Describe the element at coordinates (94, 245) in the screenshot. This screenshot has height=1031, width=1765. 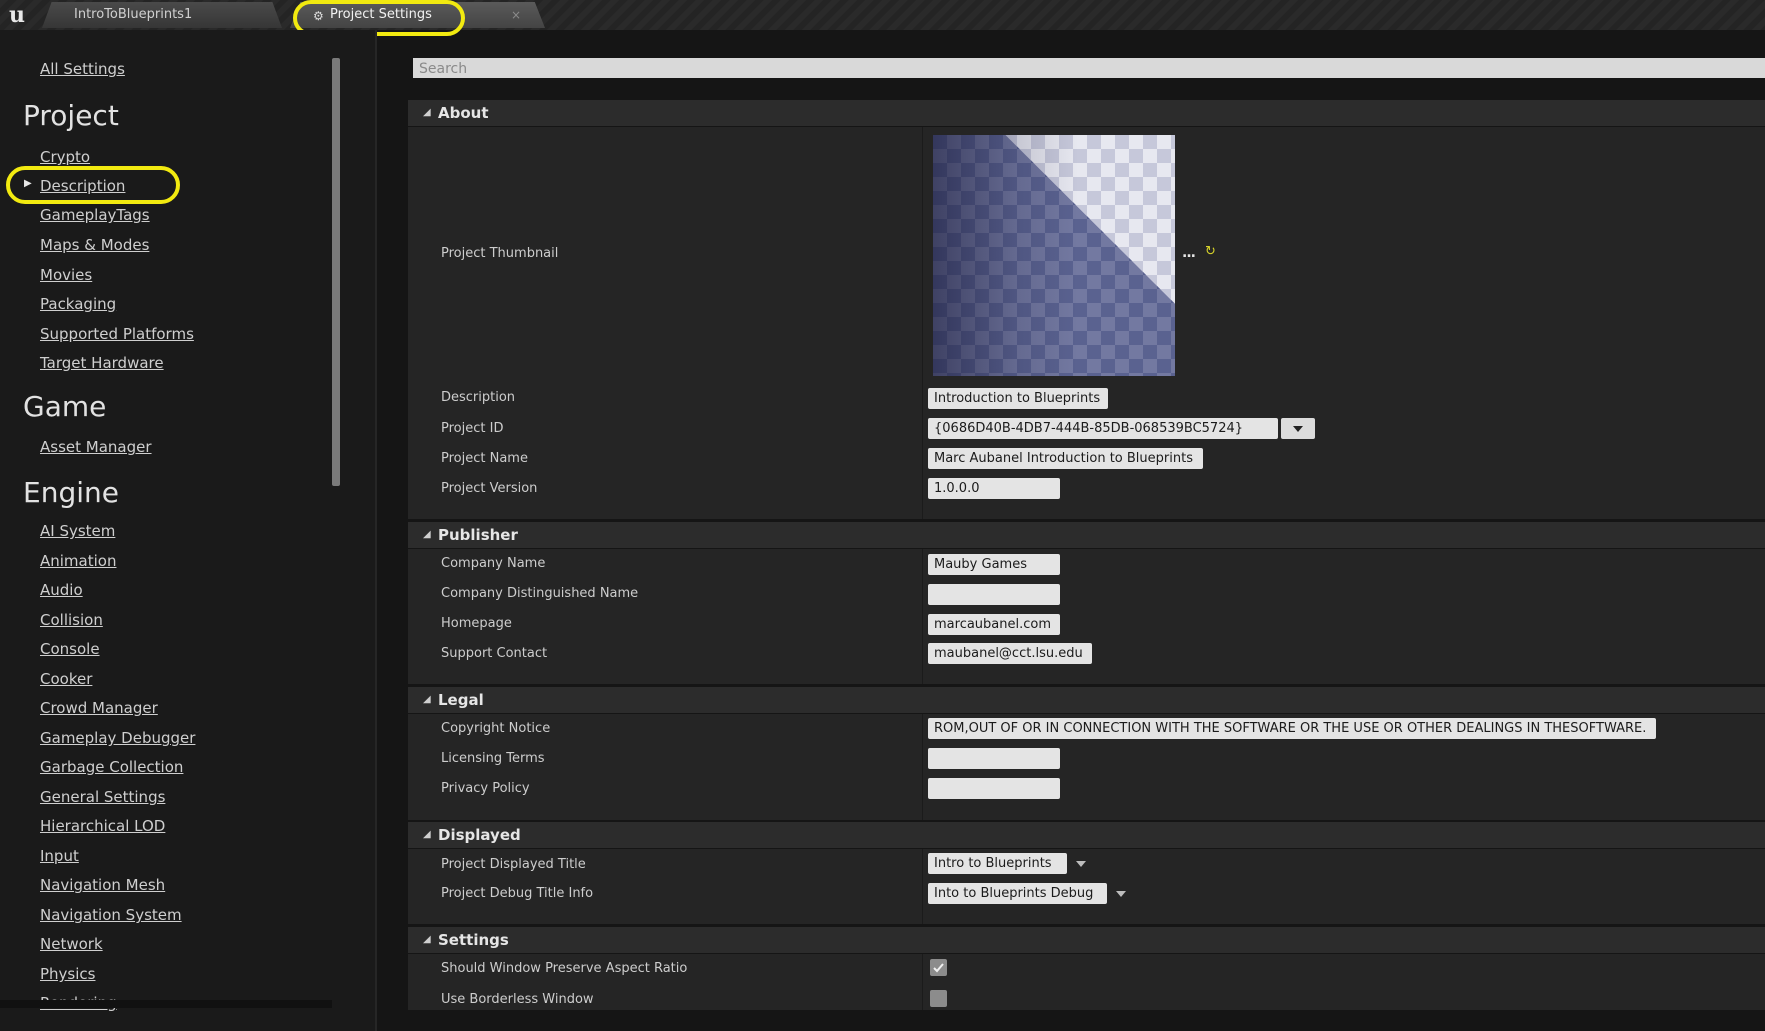
I see `sidebar-item-maps-modes: Maps & Modes` at that location.